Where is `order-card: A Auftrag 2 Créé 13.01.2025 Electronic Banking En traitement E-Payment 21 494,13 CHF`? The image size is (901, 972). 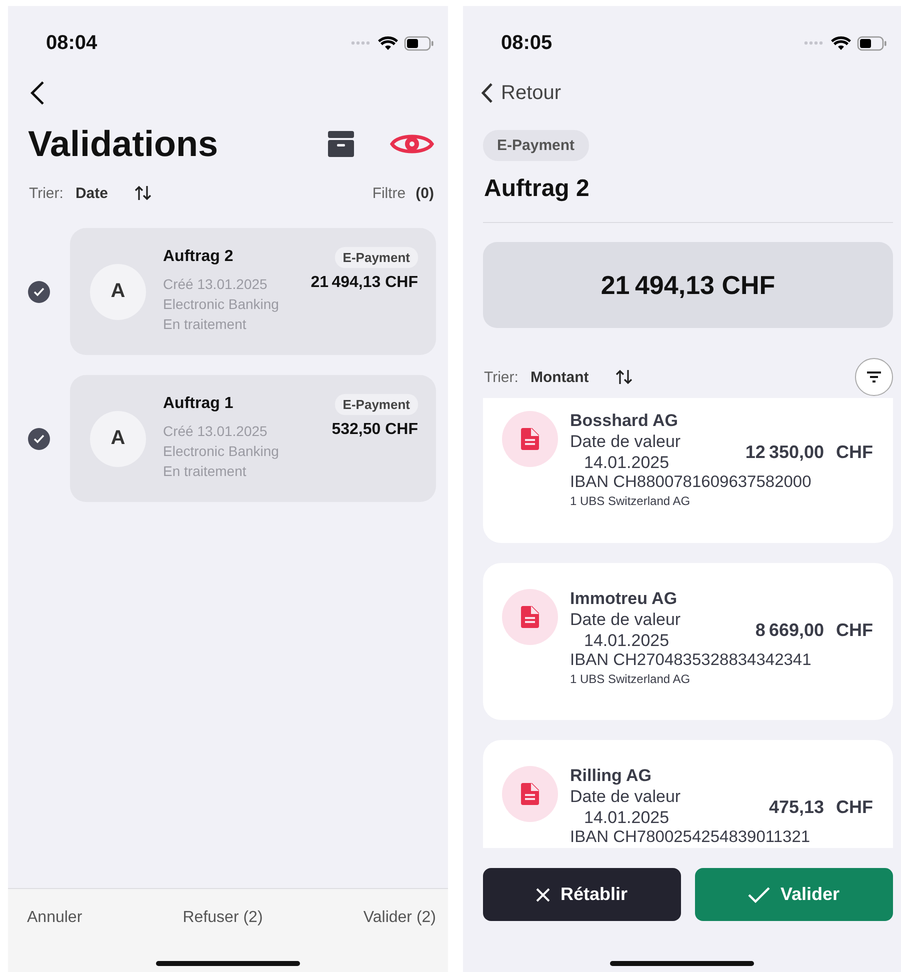
order-card: A Auftrag 2 Créé 13.01.2025 Electronic Banking En traitement E-Payment 21 494,13 CHF is located at coordinates (253, 291).